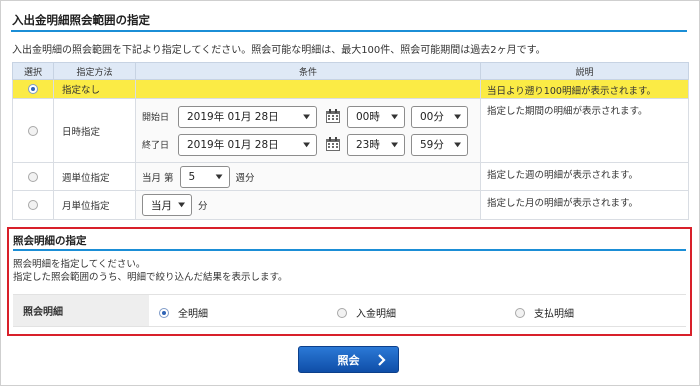 The image size is (700, 386). I want to click on header-select: 選択, so click(33, 71).